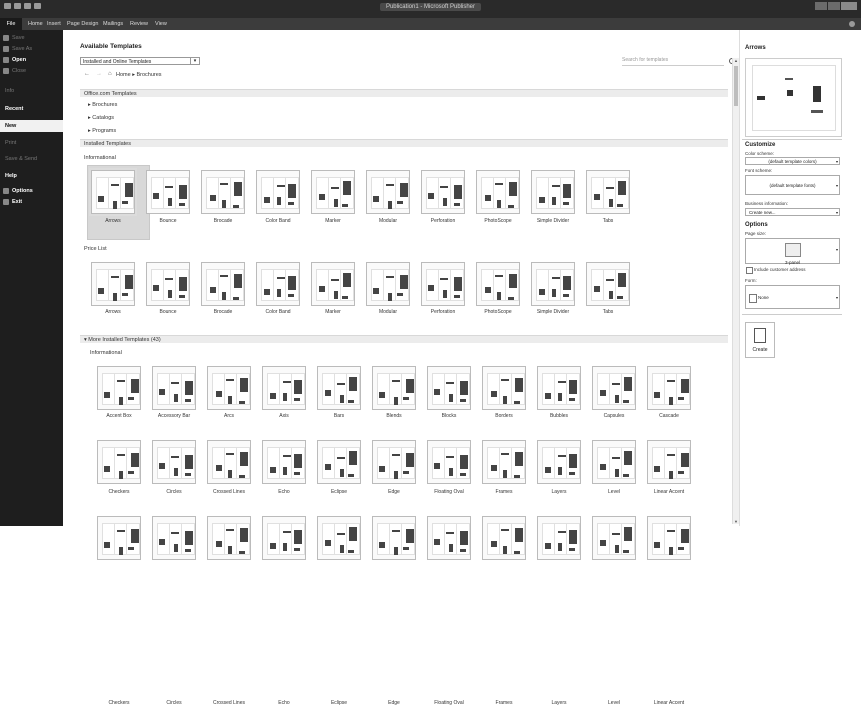 This screenshot has height=706, width=861. What do you see at coordinates (31, 159) in the screenshot?
I see `backstage-save-send: Save & Send` at bounding box center [31, 159].